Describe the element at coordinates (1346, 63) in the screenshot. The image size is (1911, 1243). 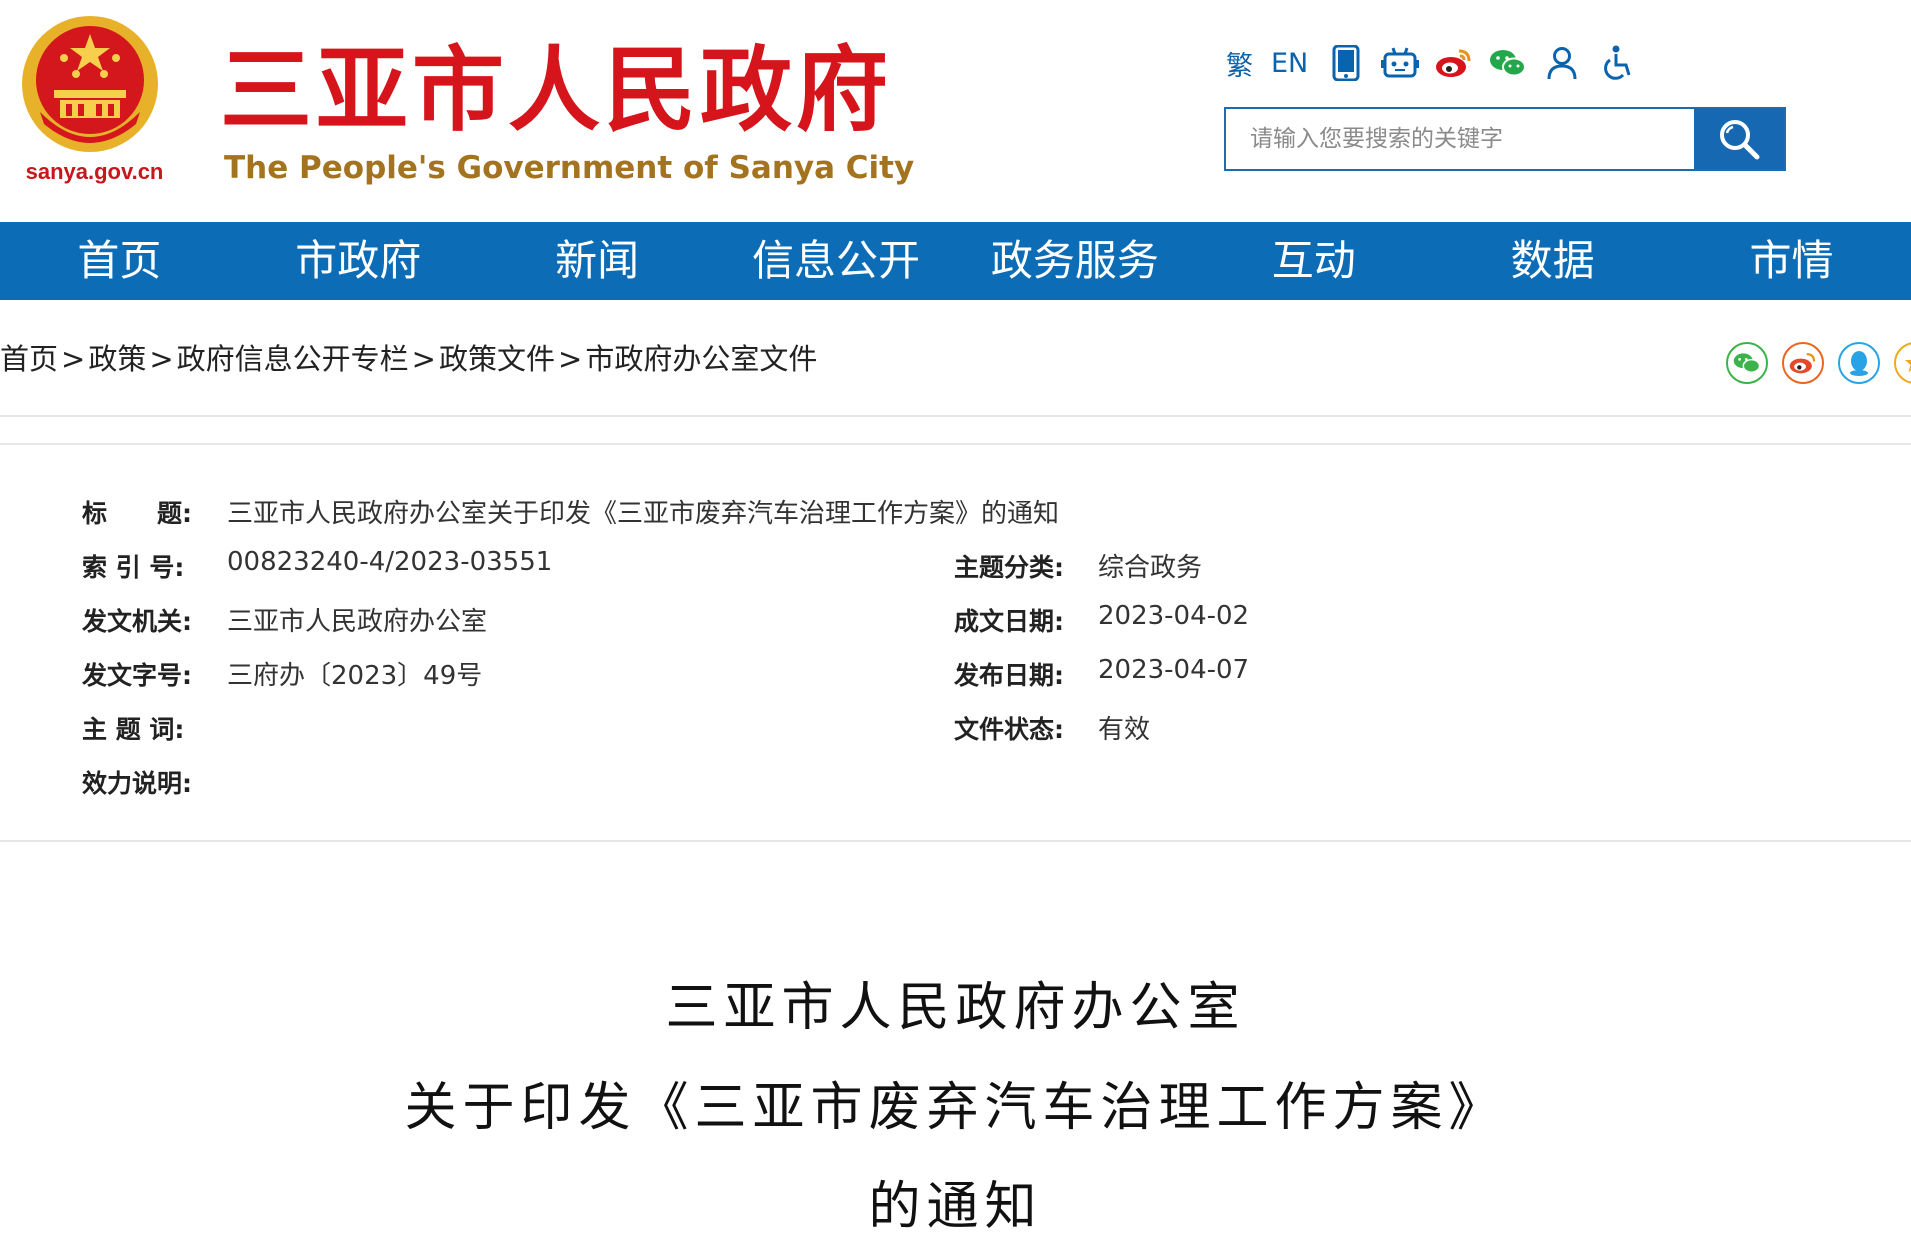
I see `mobile-icon` at that location.